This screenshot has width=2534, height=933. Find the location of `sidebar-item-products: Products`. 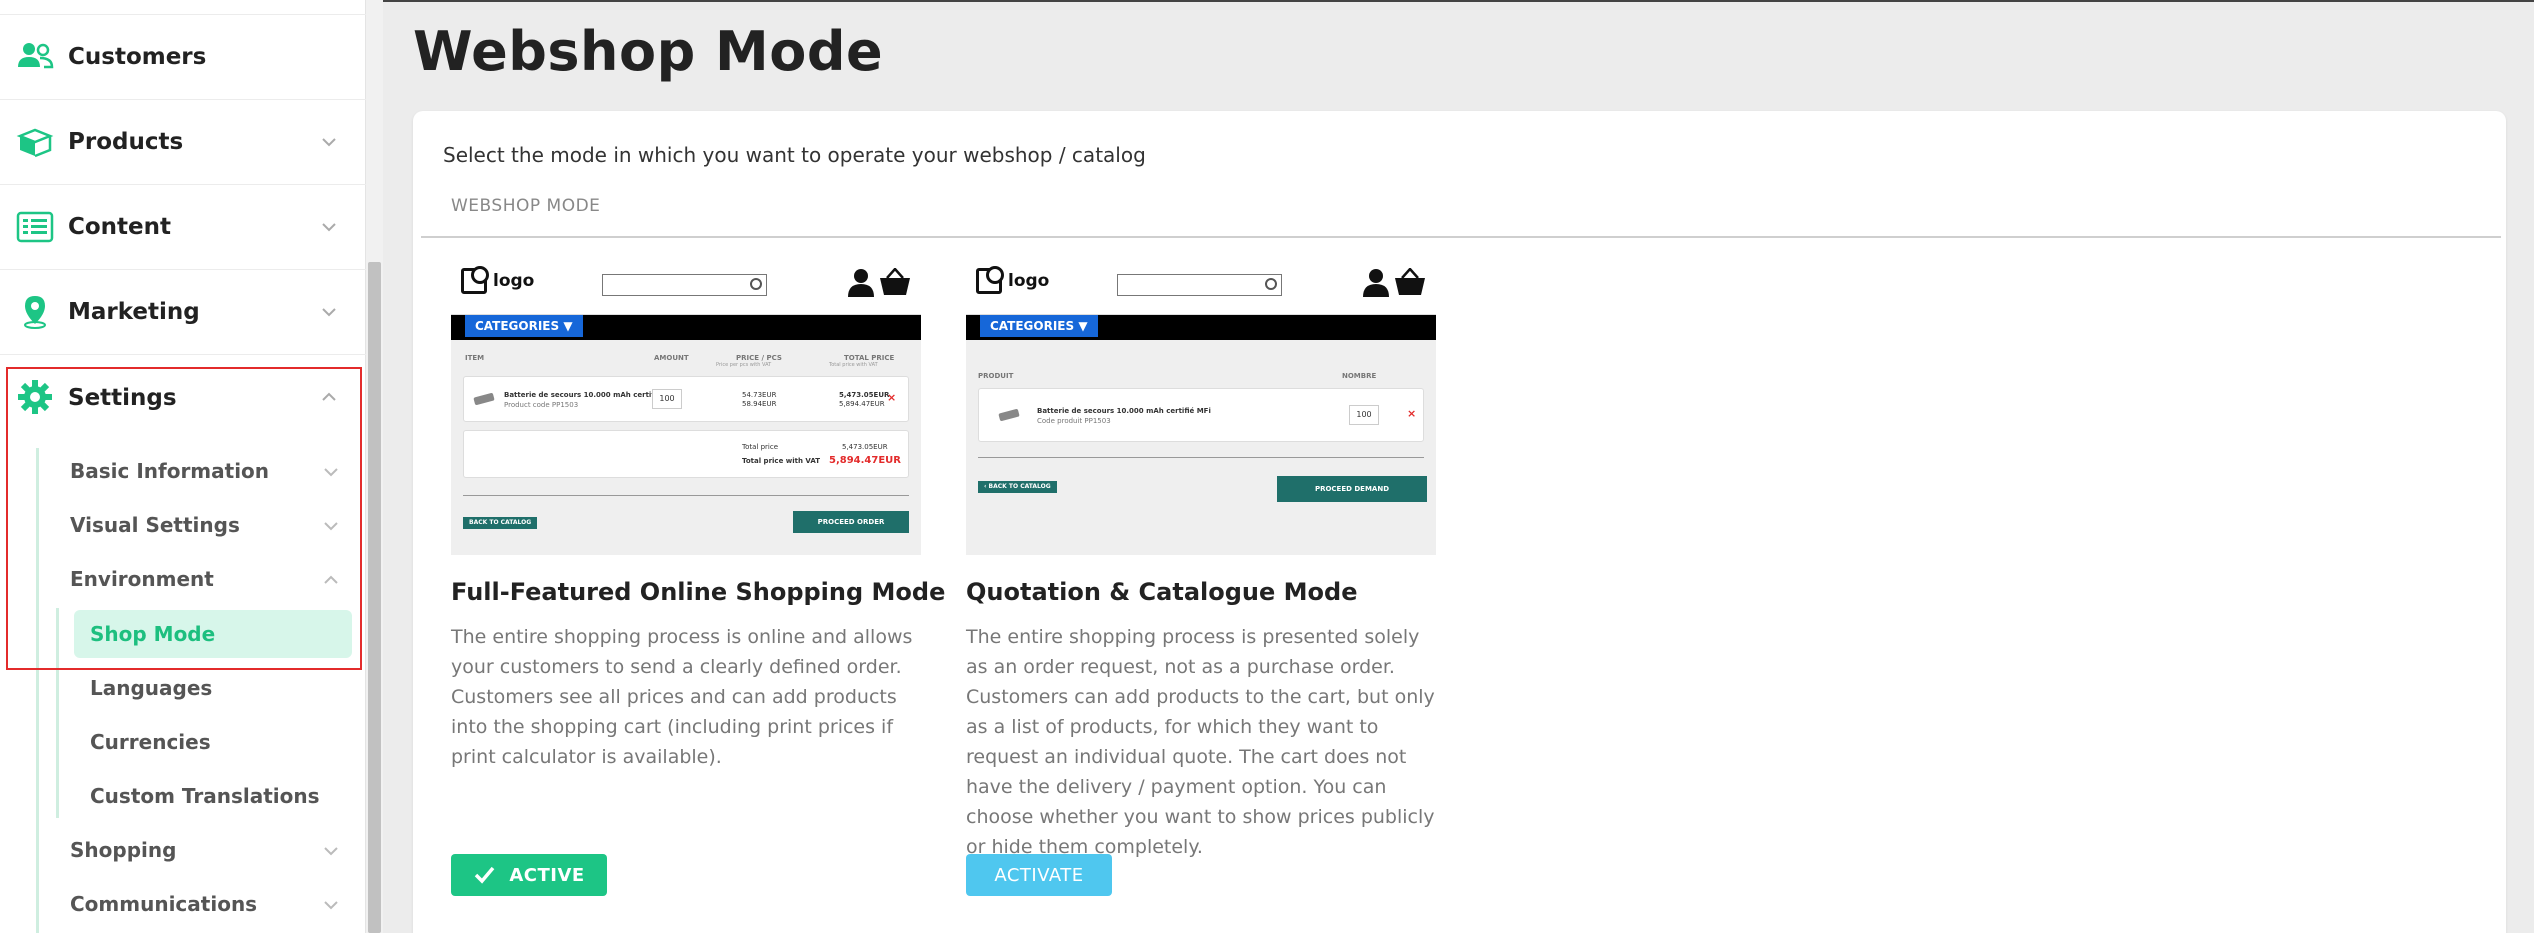

sidebar-item-products: Products is located at coordinates (183, 142).